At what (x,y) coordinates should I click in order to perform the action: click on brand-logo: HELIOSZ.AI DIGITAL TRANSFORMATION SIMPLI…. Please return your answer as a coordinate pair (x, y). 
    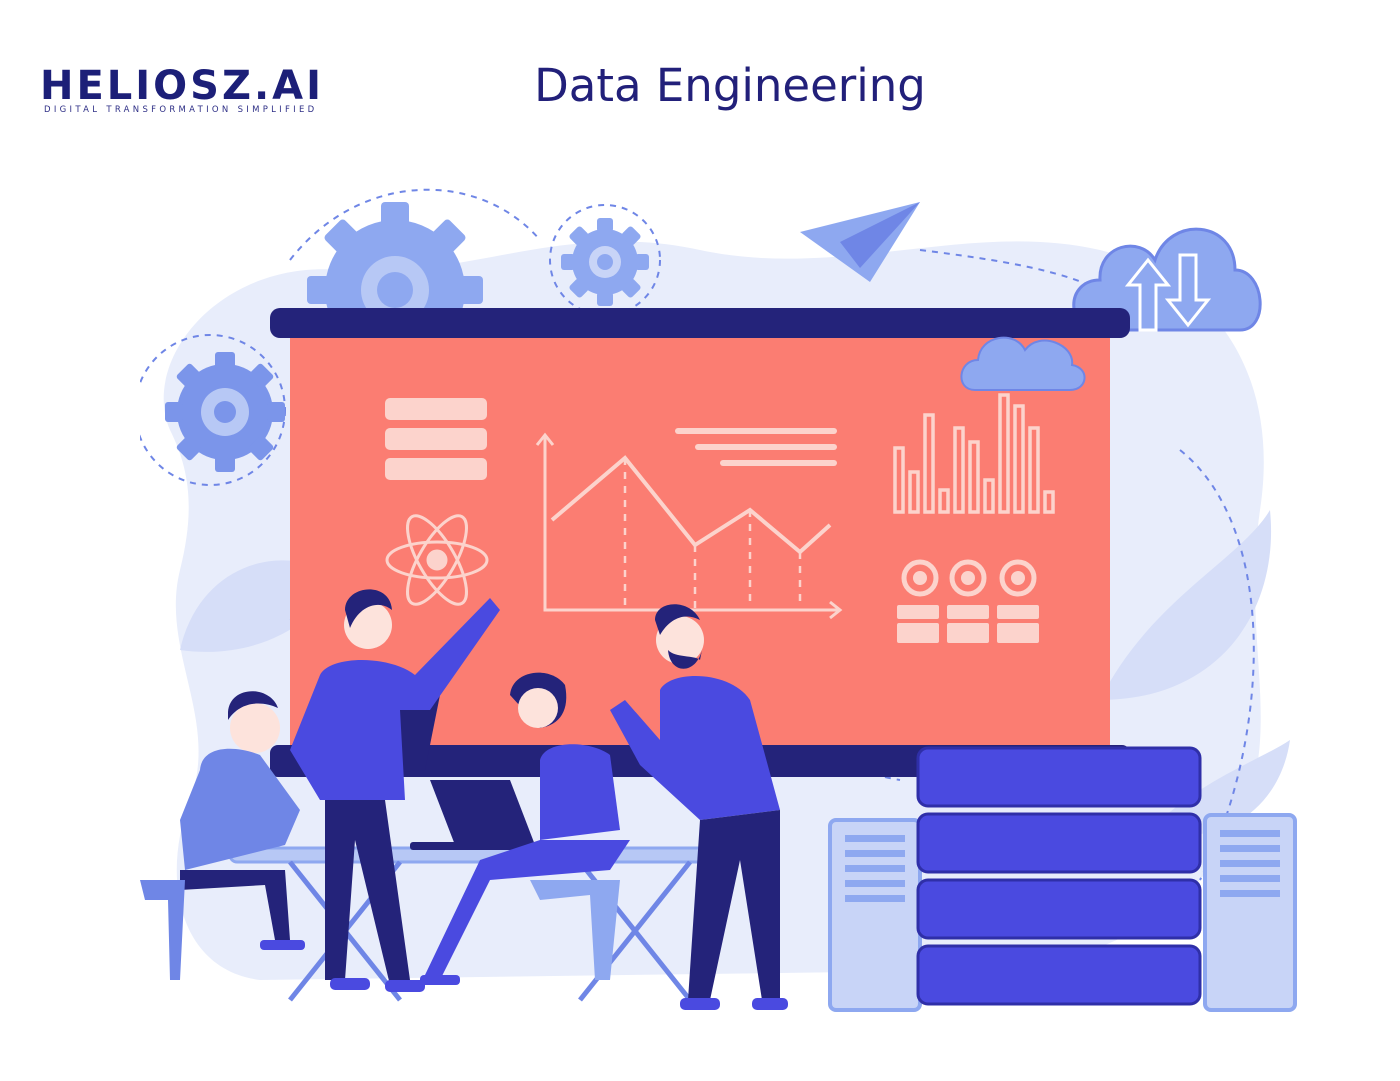
    Looking at the image, I should click on (186, 92).